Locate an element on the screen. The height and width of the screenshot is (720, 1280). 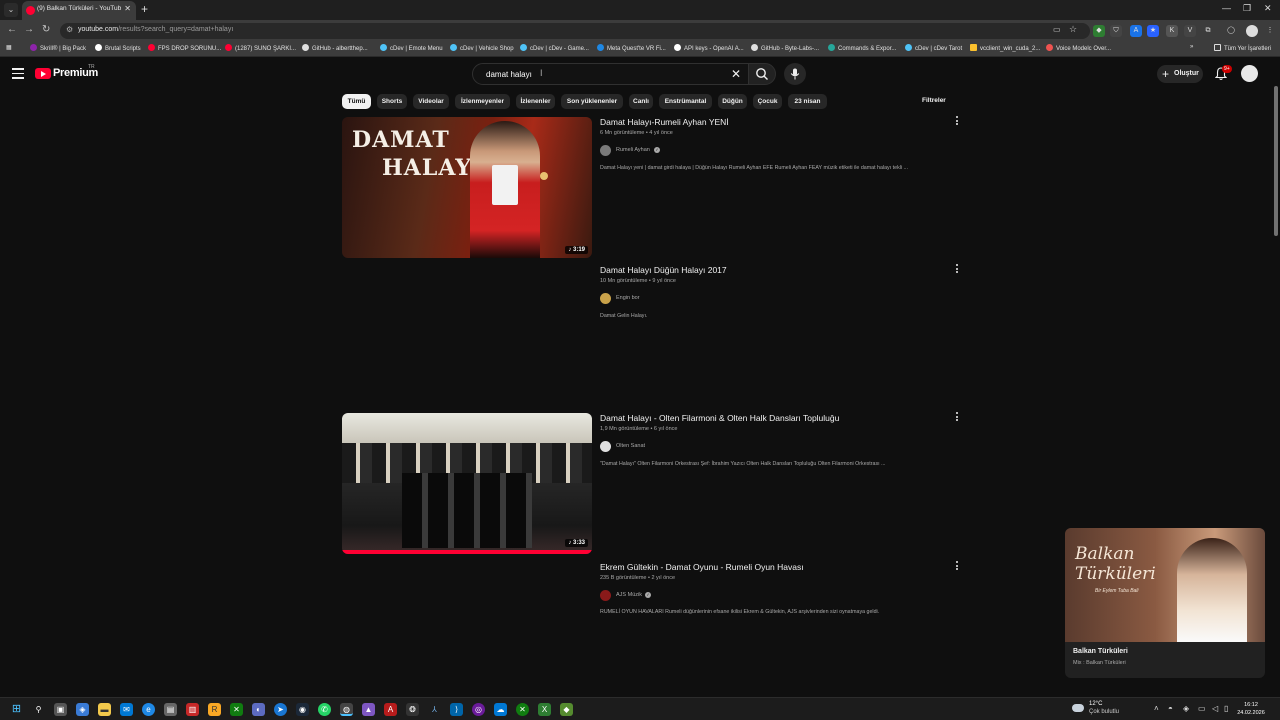
app-icon: R is located at coordinates (214, 709).